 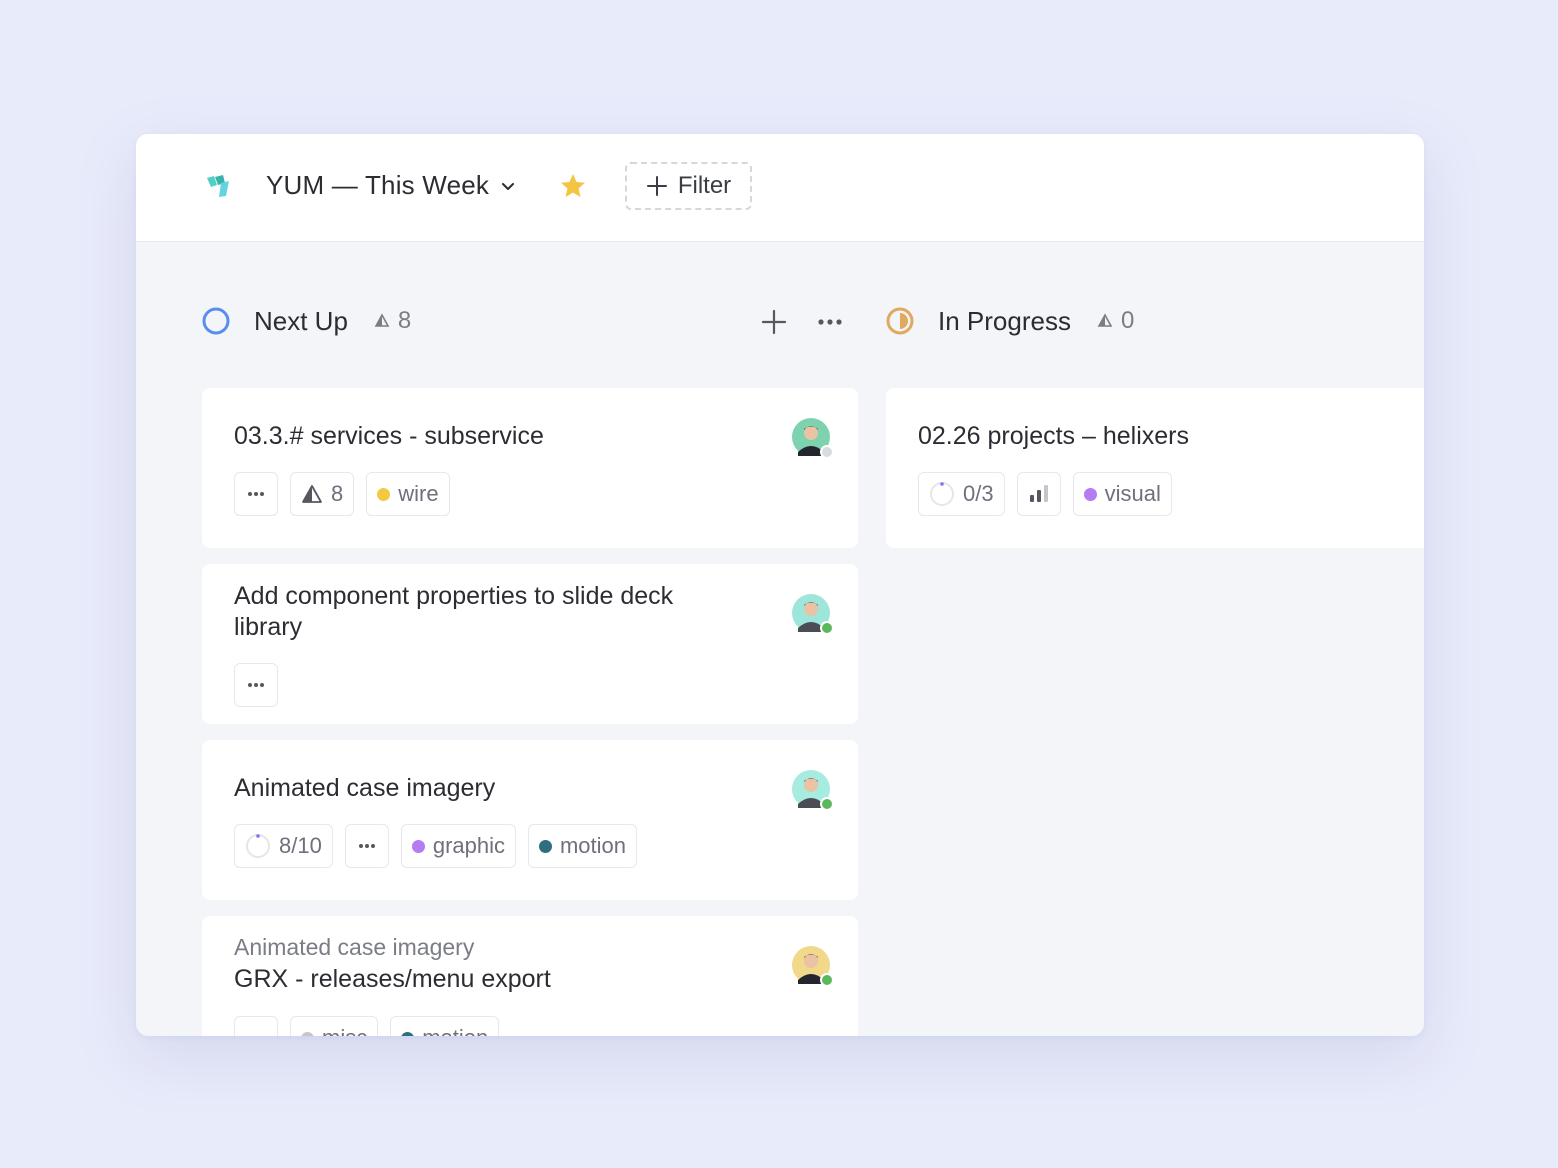 I want to click on status-half-circle-icon, so click(x=900, y=321).